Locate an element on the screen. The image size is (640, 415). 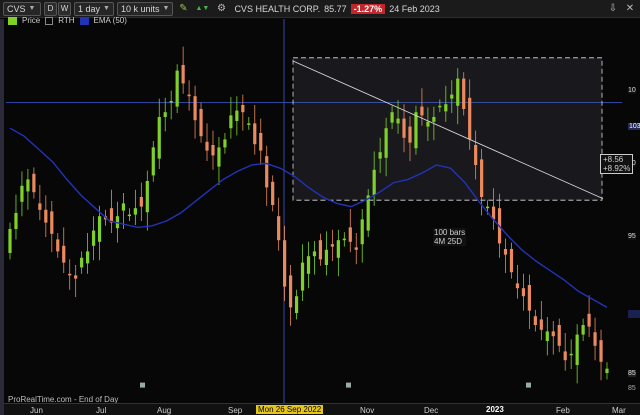
mode-w-button: W is located at coordinates (64, 8).